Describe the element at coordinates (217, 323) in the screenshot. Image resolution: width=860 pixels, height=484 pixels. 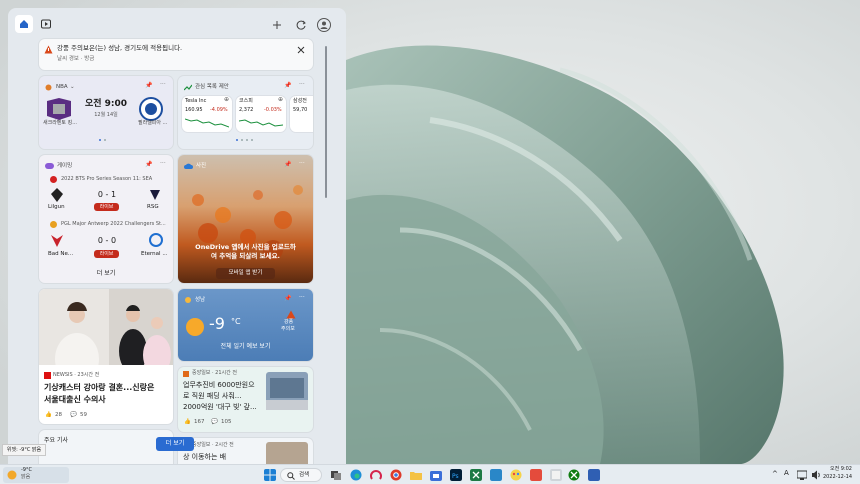
I see `weather-temperature: -9` at that location.